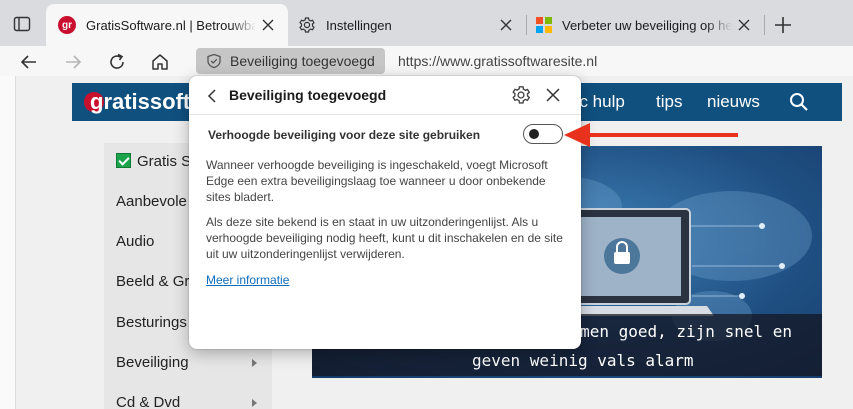 This screenshot has height=409, width=853. I want to click on sidebar-item-audio: Audio, so click(135, 241).